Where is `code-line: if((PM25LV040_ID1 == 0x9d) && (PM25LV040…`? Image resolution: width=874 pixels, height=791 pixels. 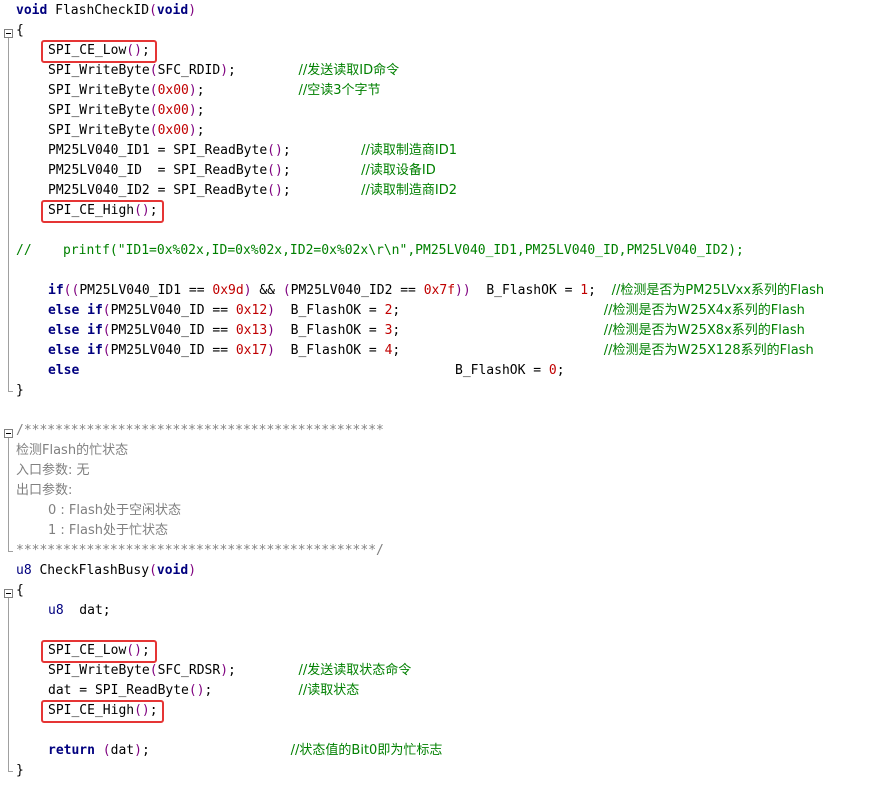 code-line: if((PM25LV040_ID1 == 0x9d) && (PM25LV040… is located at coordinates (436, 291).